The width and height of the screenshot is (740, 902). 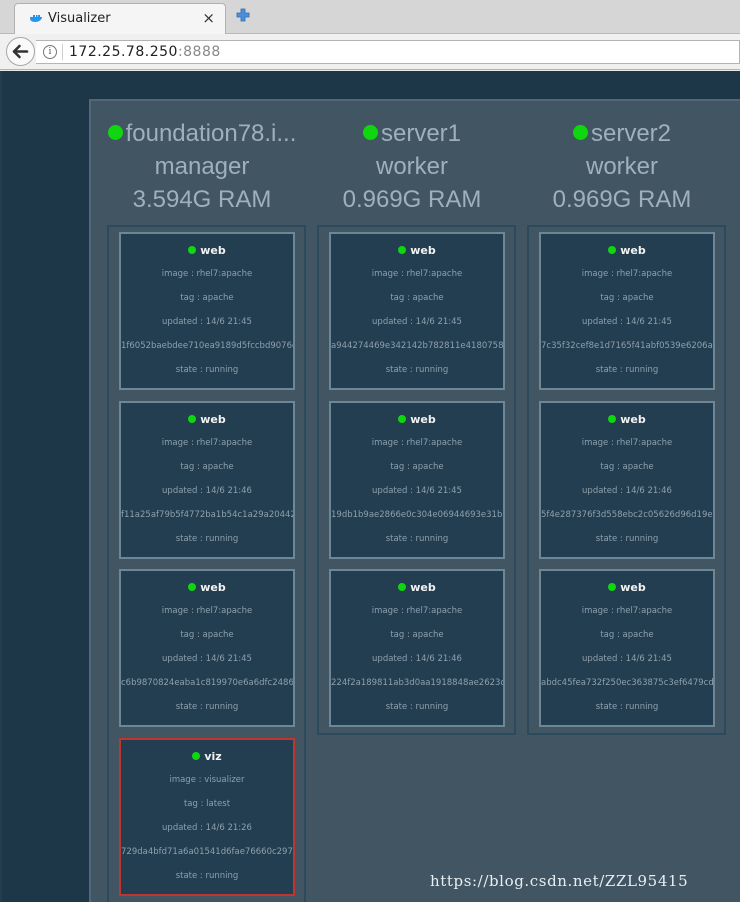 What do you see at coordinates (417, 515) in the screenshot?
I see `task-id: 19db1b9ae2866e0c304e06944693e31bac` at bounding box center [417, 515].